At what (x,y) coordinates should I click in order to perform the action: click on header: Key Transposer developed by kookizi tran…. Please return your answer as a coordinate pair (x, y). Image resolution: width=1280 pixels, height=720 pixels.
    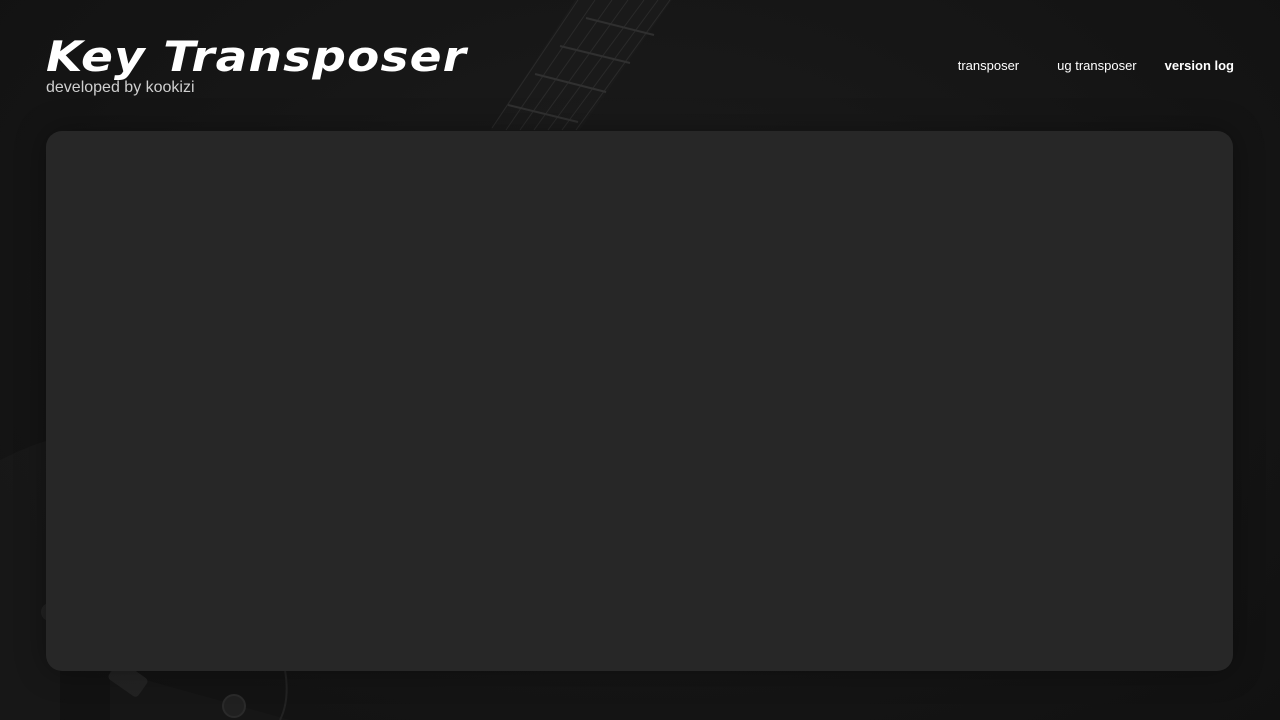
    Looking at the image, I should click on (640, 69).